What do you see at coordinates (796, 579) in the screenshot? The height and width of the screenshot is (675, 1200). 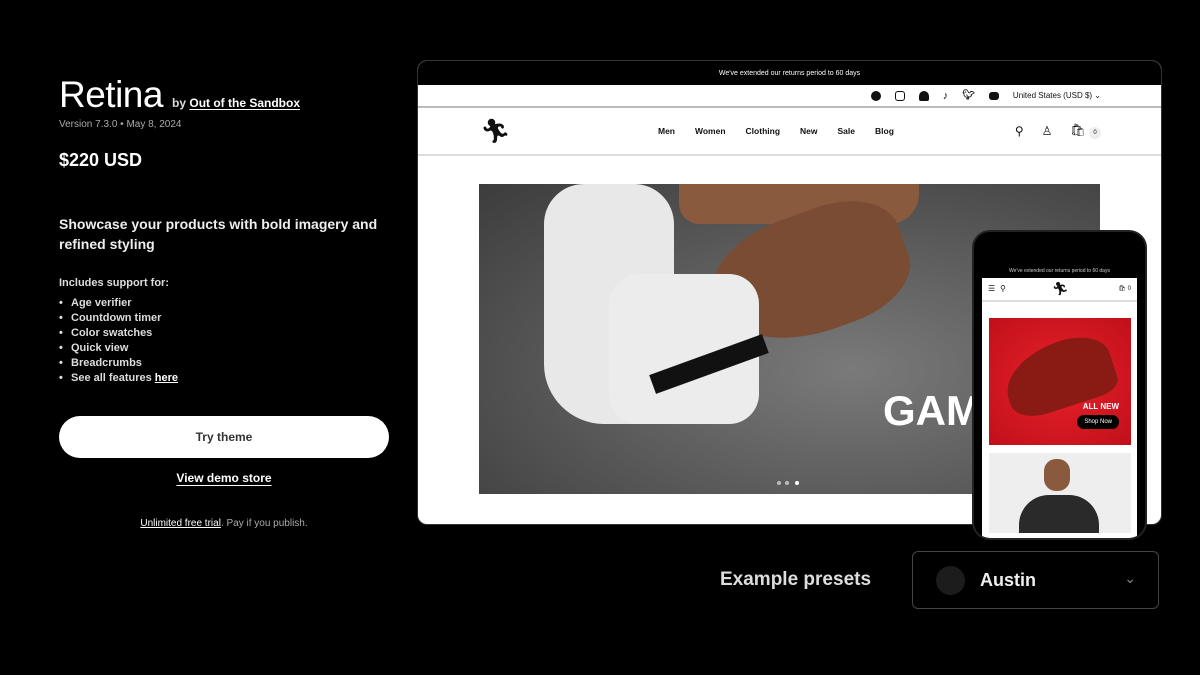 I see `presets-label: Example presets` at bounding box center [796, 579].